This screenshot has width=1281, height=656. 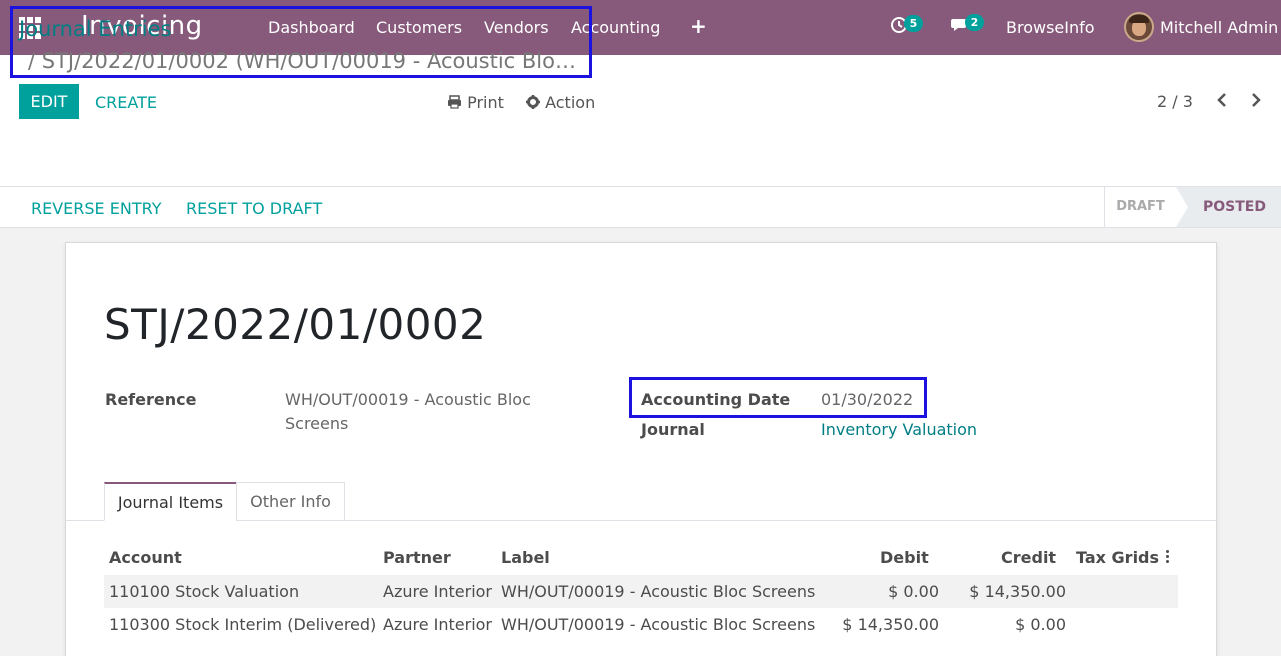 What do you see at coordinates (170, 501) in the screenshot?
I see `tab-journal-items: Journal Items` at bounding box center [170, 501].